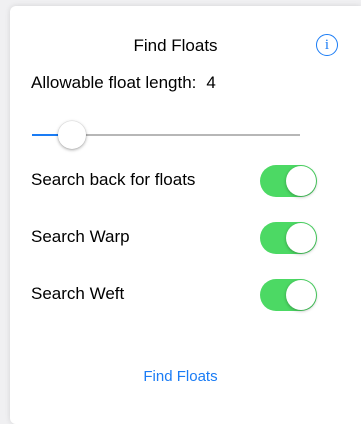  I want to click on popover-title: Find Floats, so click(175, 45).